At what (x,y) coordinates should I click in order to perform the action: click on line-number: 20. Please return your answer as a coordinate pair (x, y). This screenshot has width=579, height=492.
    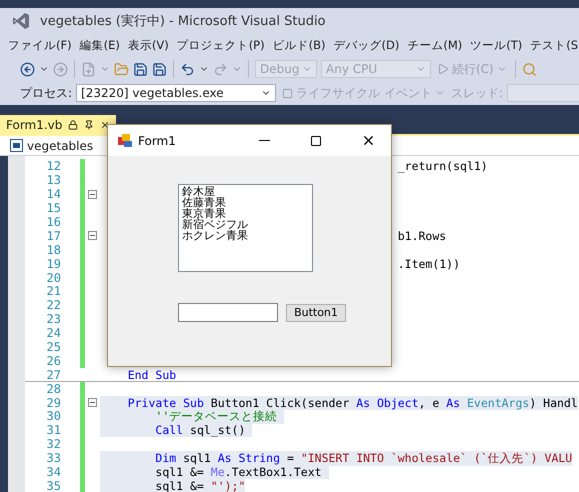
    Looking at the image, I should click on (53, 277).